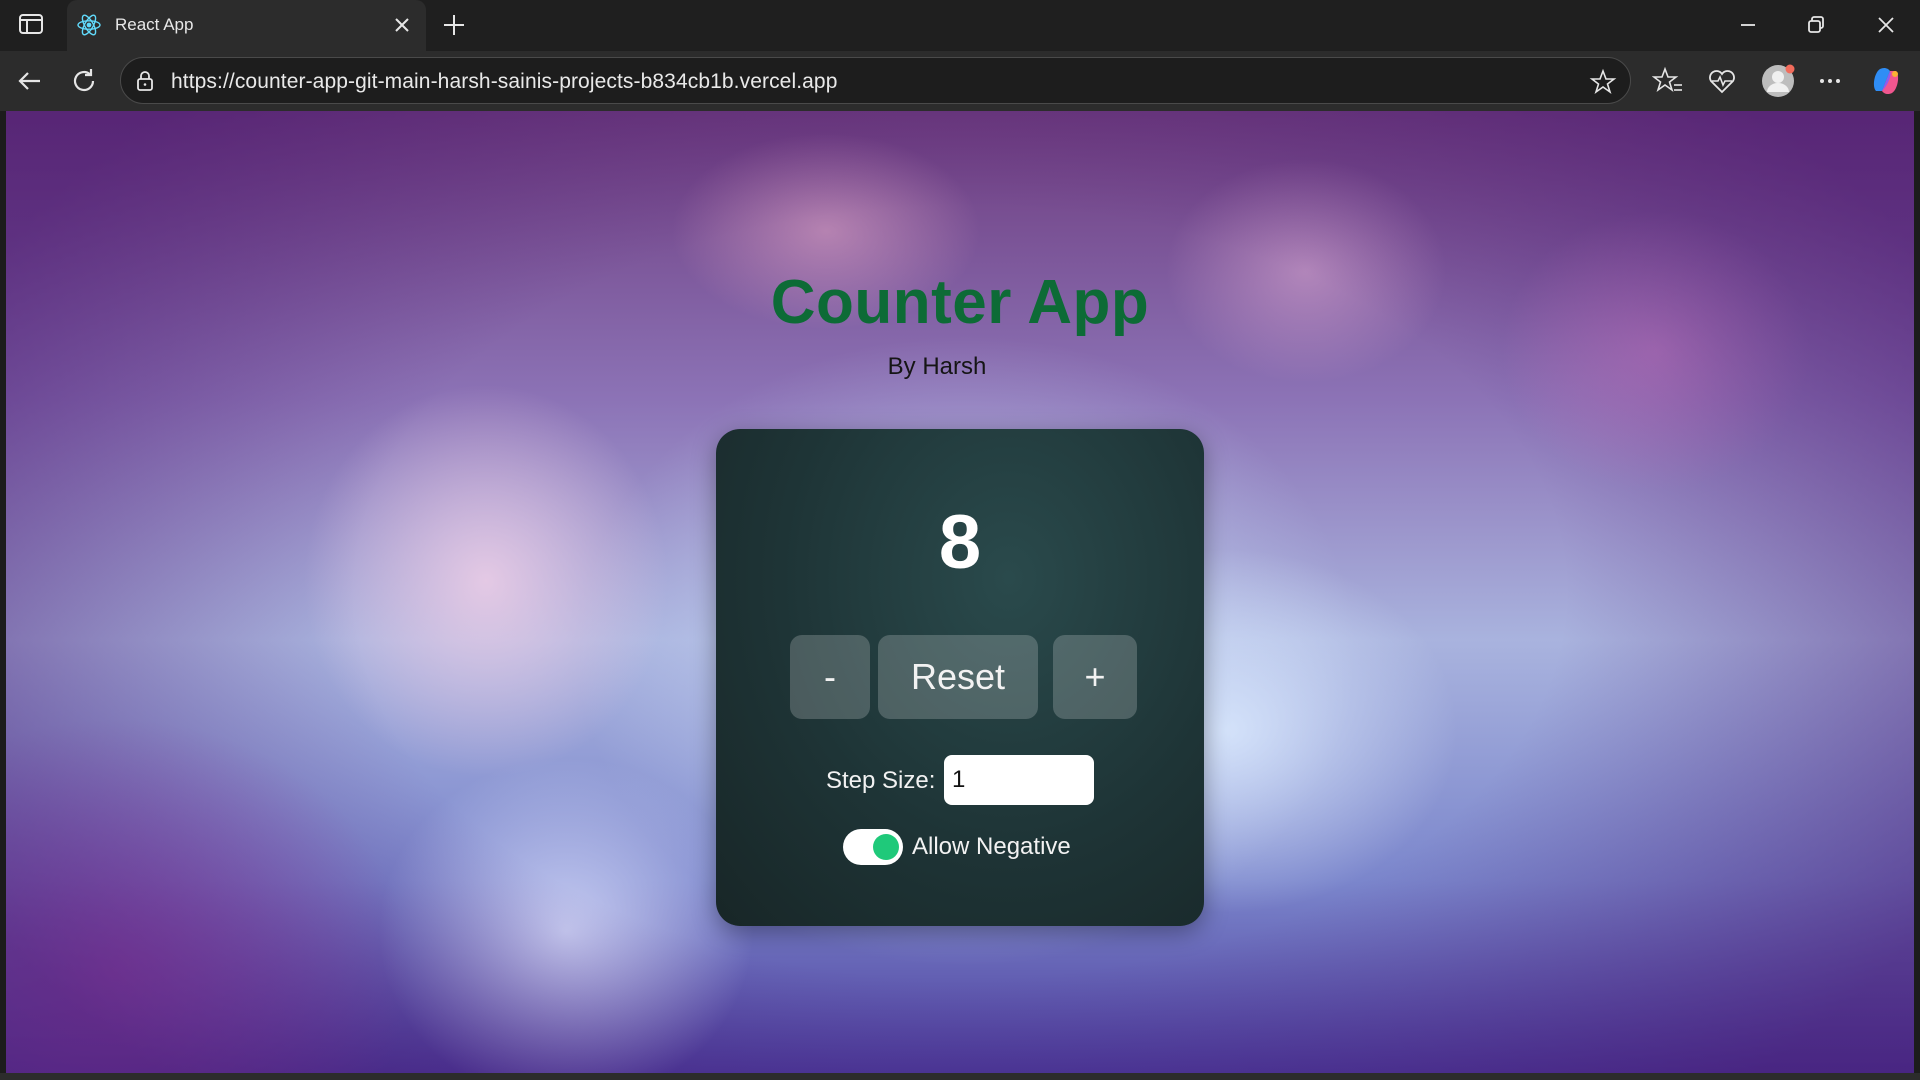 The image size is (1920, 1080). What do you see at coordinates (960, 542) in the screenshot?
I see `counter-value: 8` at bounding box center [960, 542].